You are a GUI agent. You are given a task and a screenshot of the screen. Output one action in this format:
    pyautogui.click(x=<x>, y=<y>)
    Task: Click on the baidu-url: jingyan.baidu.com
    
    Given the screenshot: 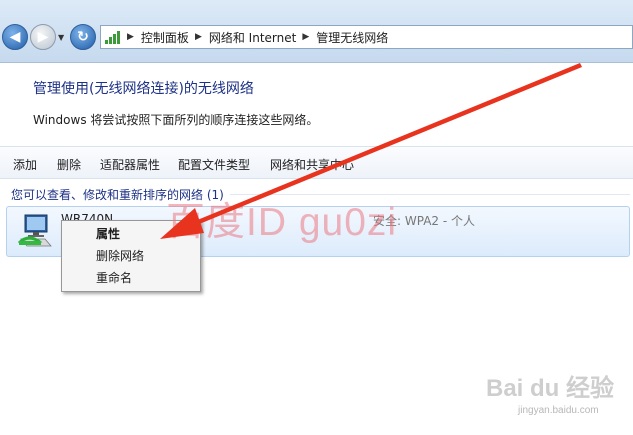 What is the action you would take?
    pyautogui.click(x=558, y=410)
    